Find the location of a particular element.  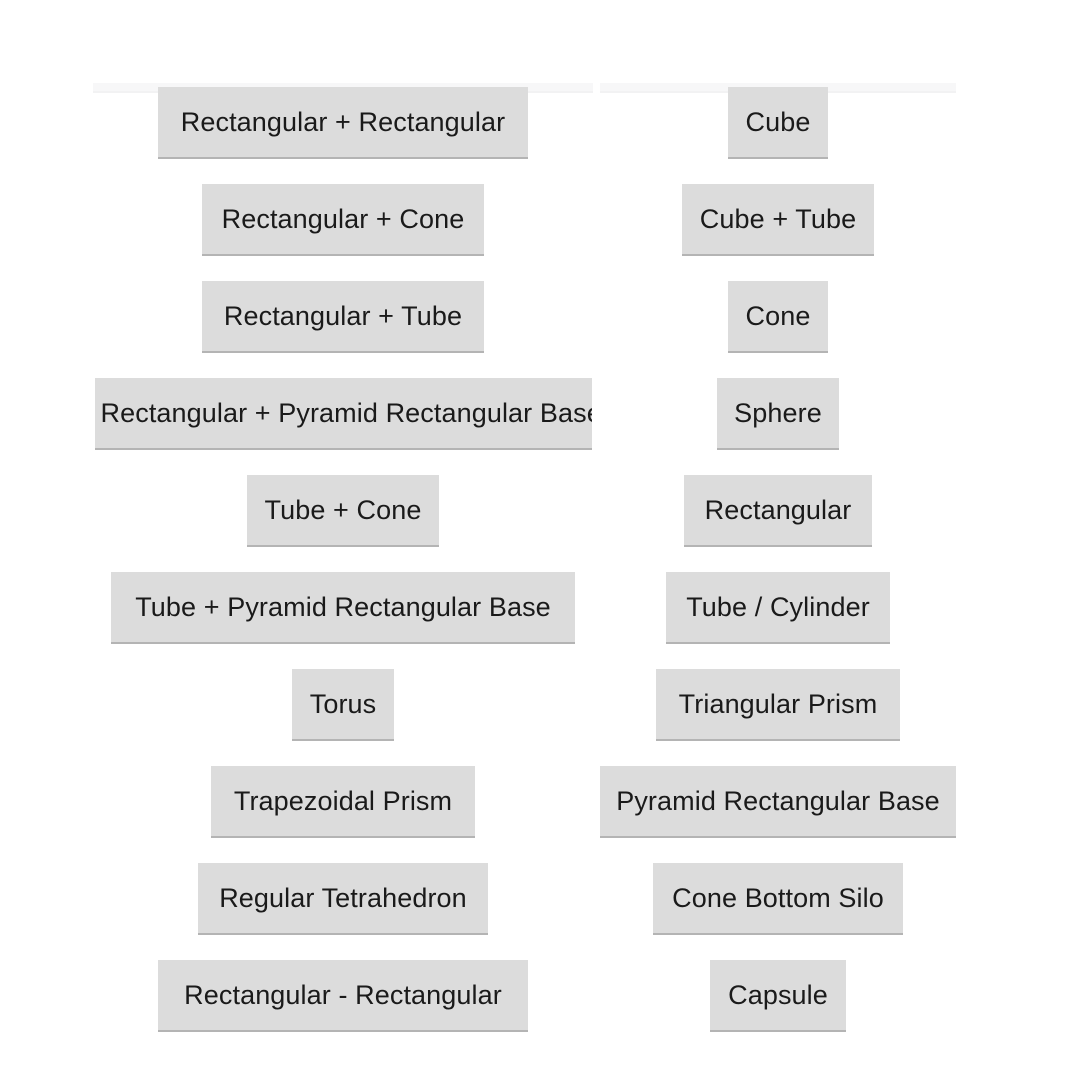

shape-chip-label: Cube is located at coordinates (778, 121).